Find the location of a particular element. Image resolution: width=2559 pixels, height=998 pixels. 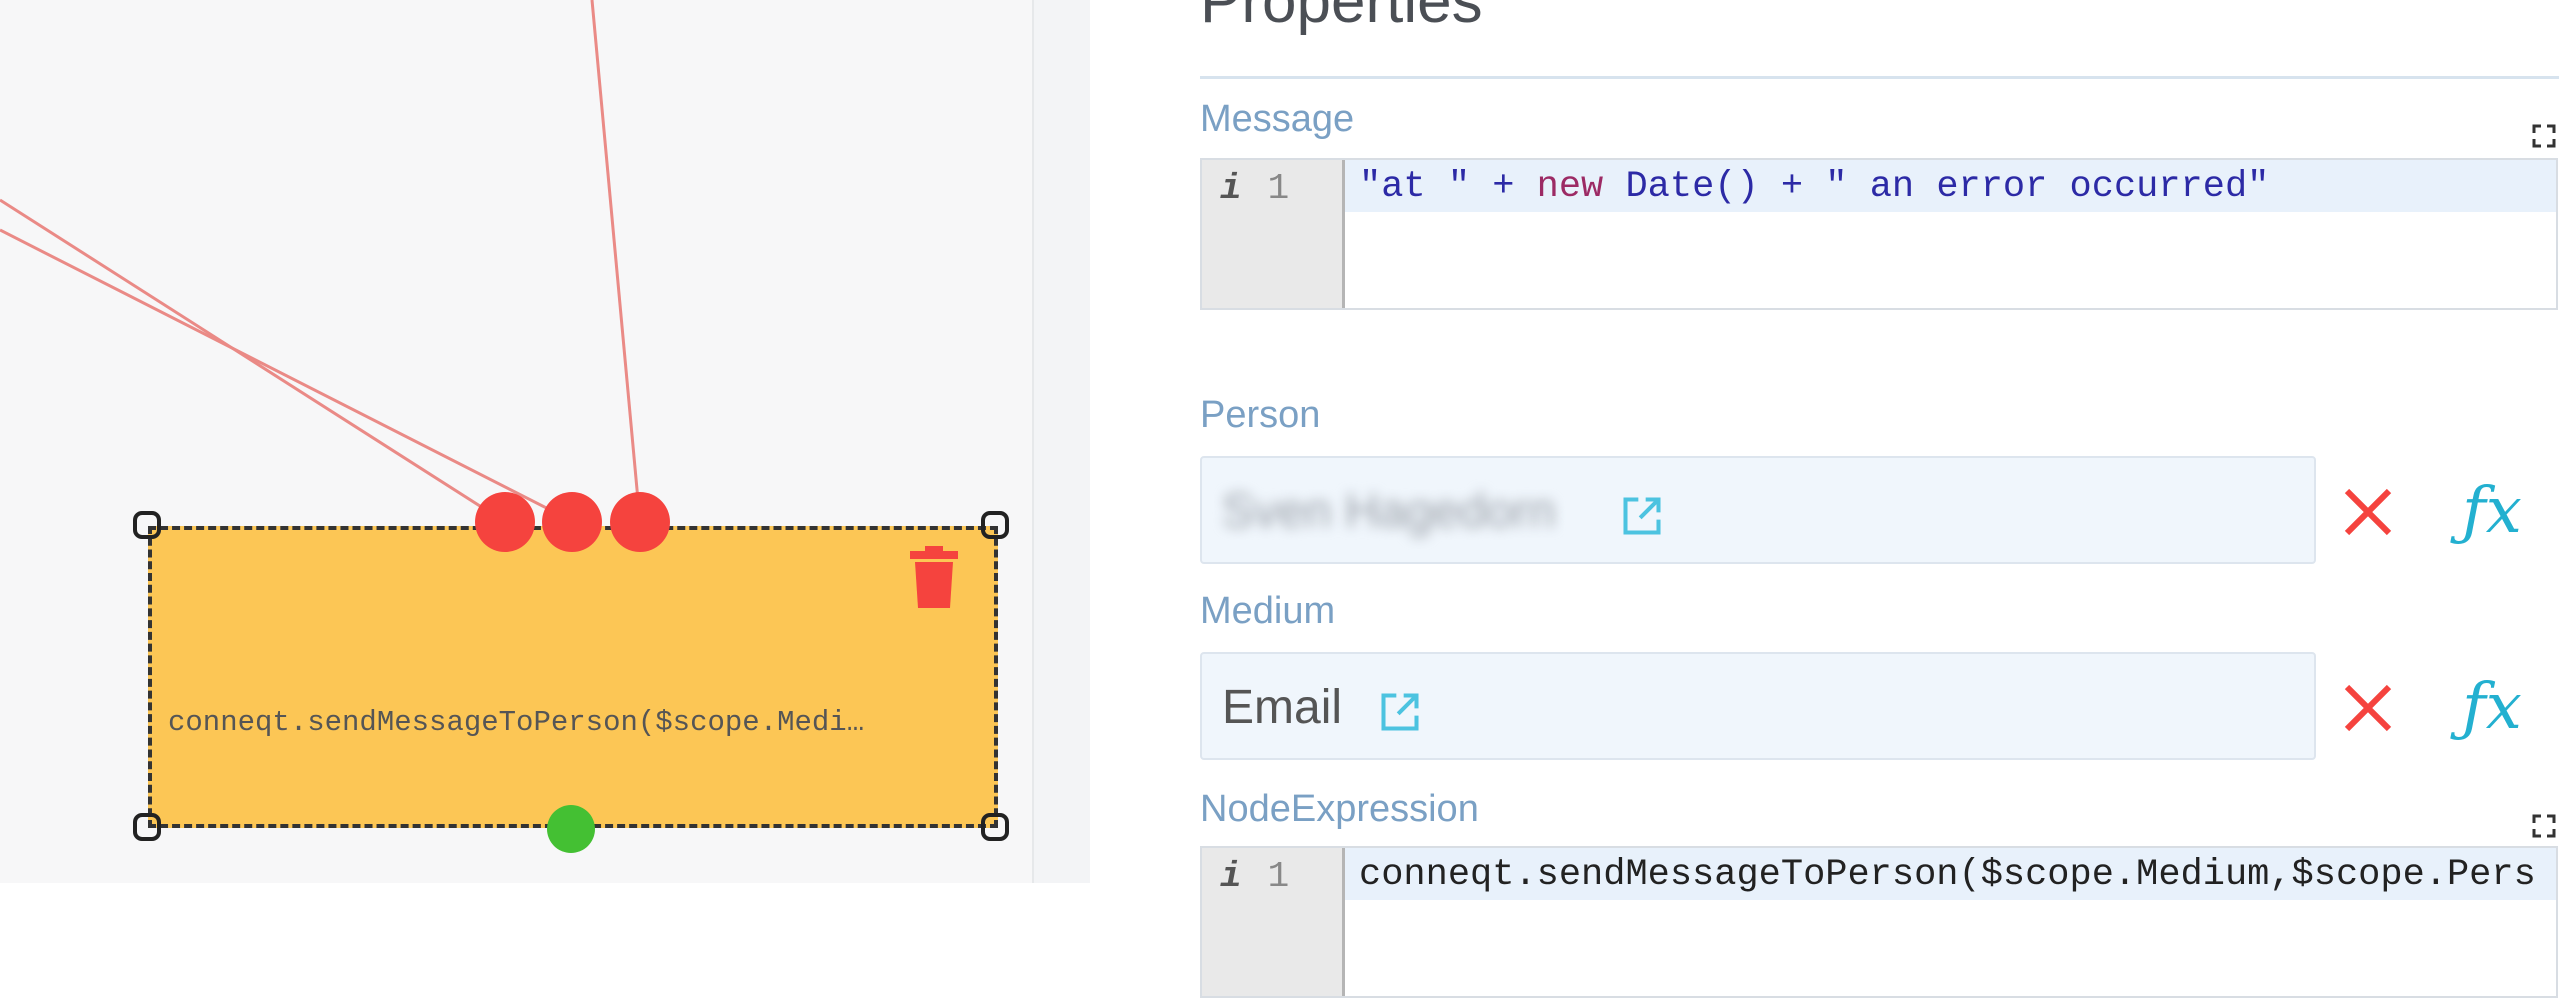

clear-person-button is located at coordinates (2368, 512).